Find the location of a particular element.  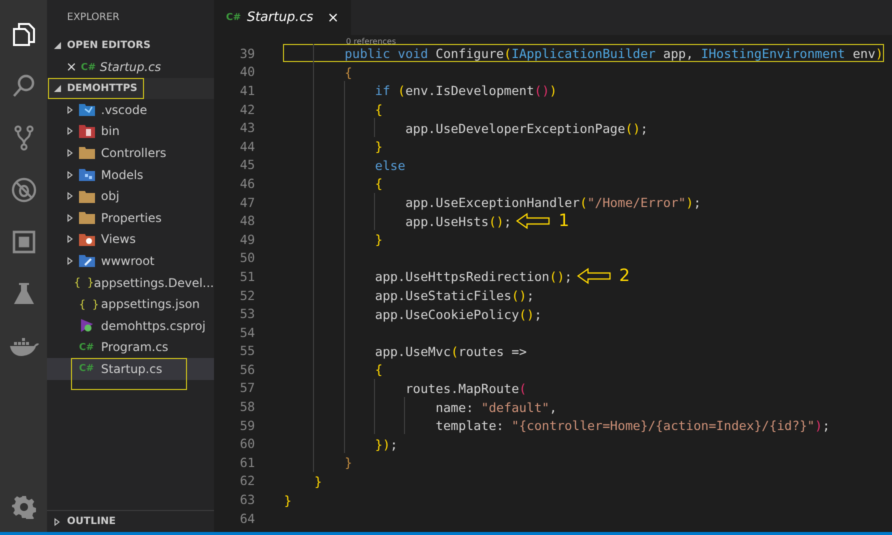

section-label: OUTLINE is located at coordinates (91, 521).